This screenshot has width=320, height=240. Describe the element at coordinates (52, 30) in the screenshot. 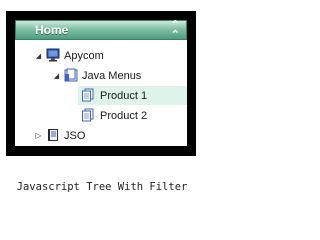

I see `header-title: Home` at that location.